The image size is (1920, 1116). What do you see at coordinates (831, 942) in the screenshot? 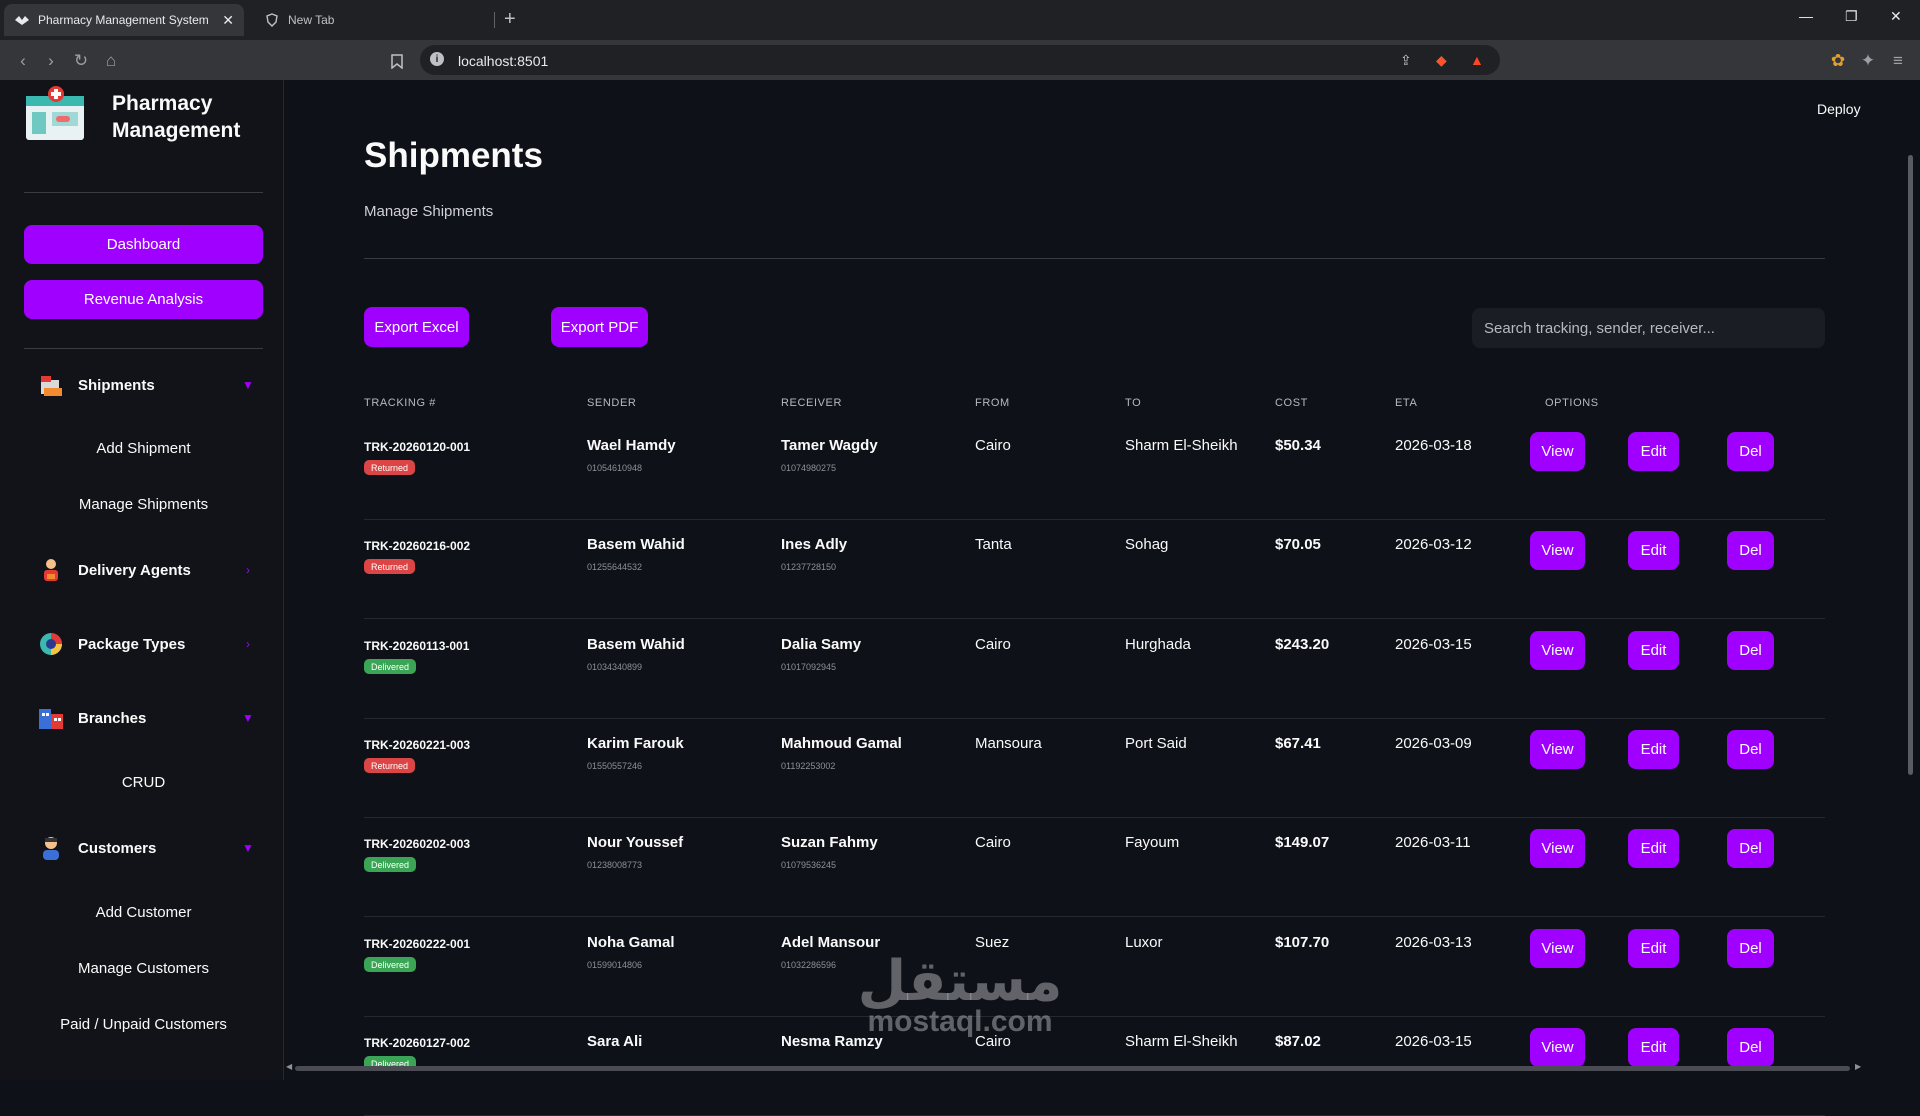
I see `receiver-name: Adel Mansour` at bounding box center [831, 942].